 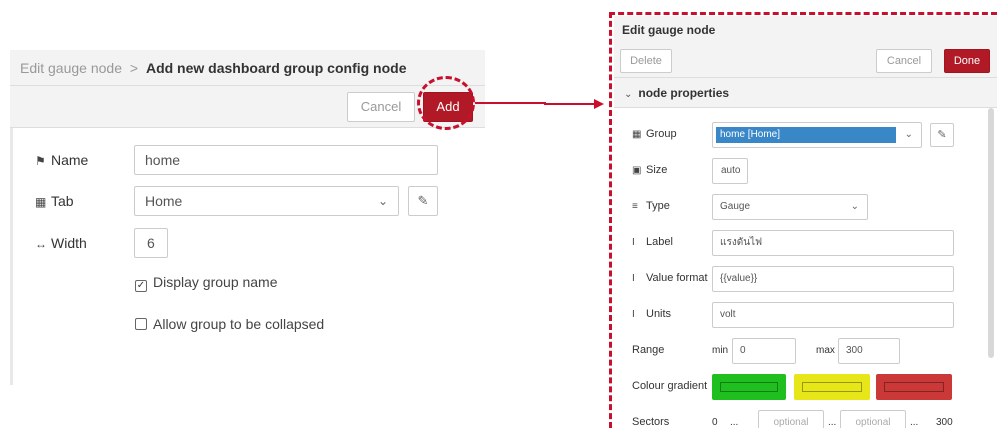 What do you see at coordinates (670, 386) in the screenshot?
I see `colour-gradient-label: Colour gradient` at bounding box center [670, 386].